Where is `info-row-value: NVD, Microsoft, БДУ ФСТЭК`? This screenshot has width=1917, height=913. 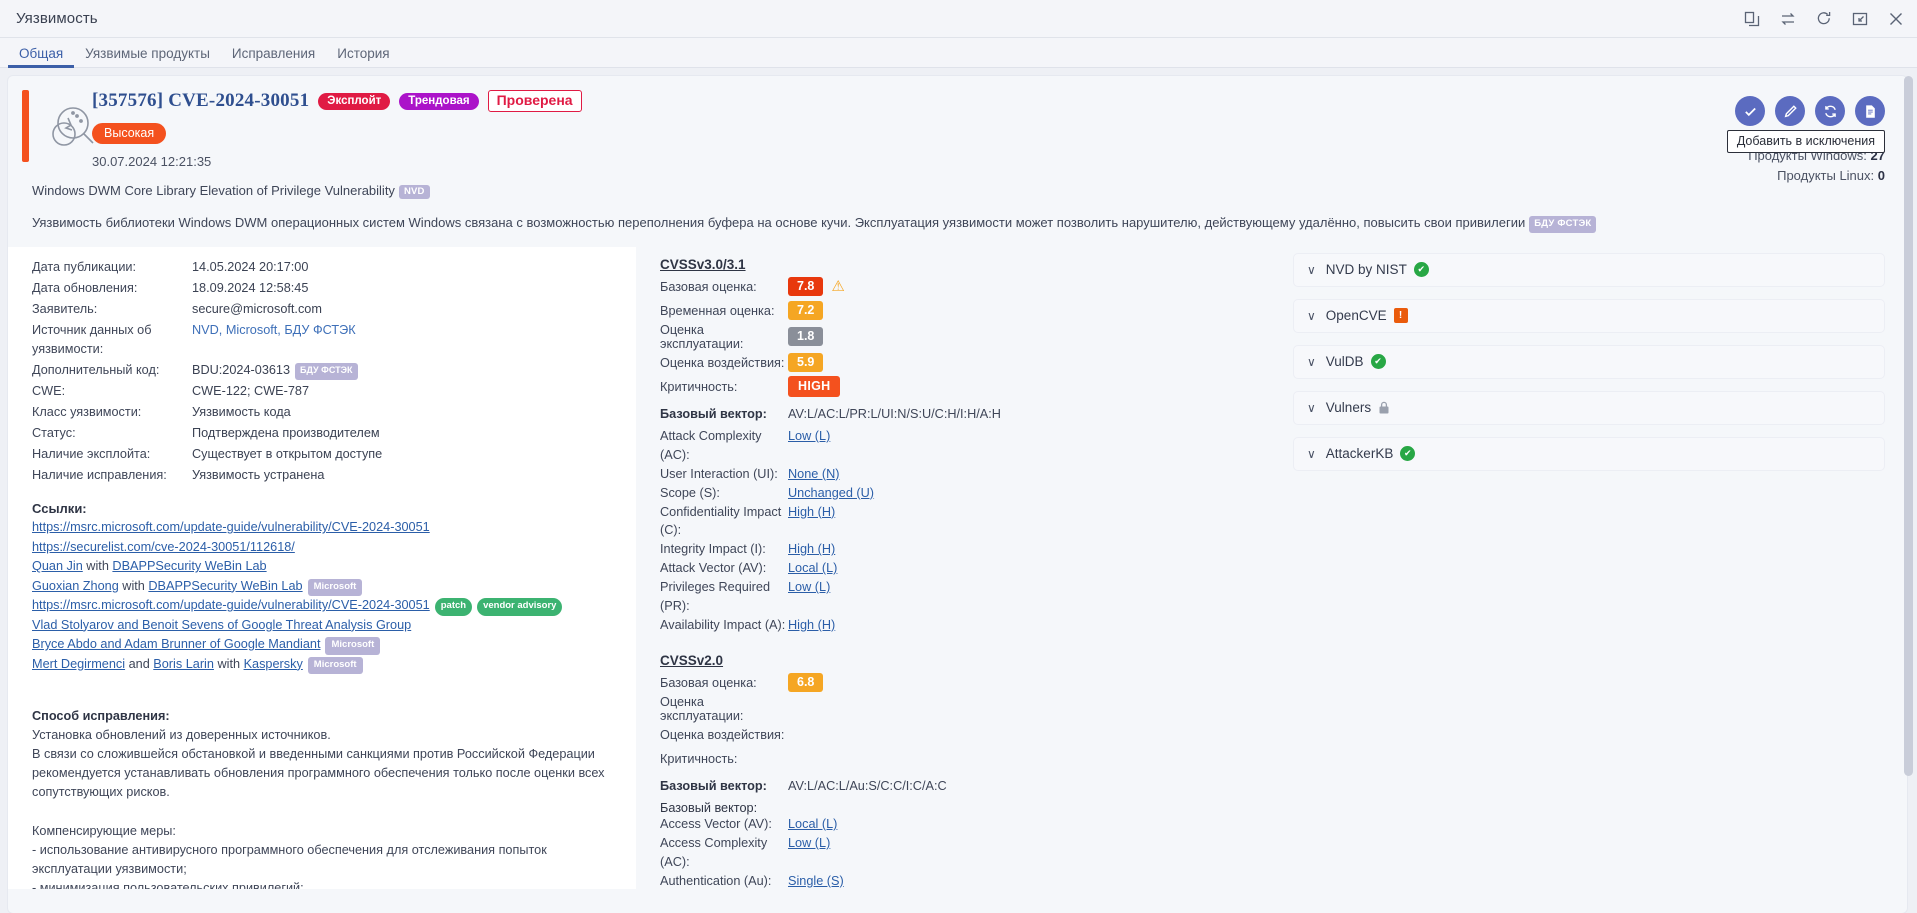 info-row-value: NVD, Microsoft, БДУ ФСТЭК is located at coordinates (287, 340).